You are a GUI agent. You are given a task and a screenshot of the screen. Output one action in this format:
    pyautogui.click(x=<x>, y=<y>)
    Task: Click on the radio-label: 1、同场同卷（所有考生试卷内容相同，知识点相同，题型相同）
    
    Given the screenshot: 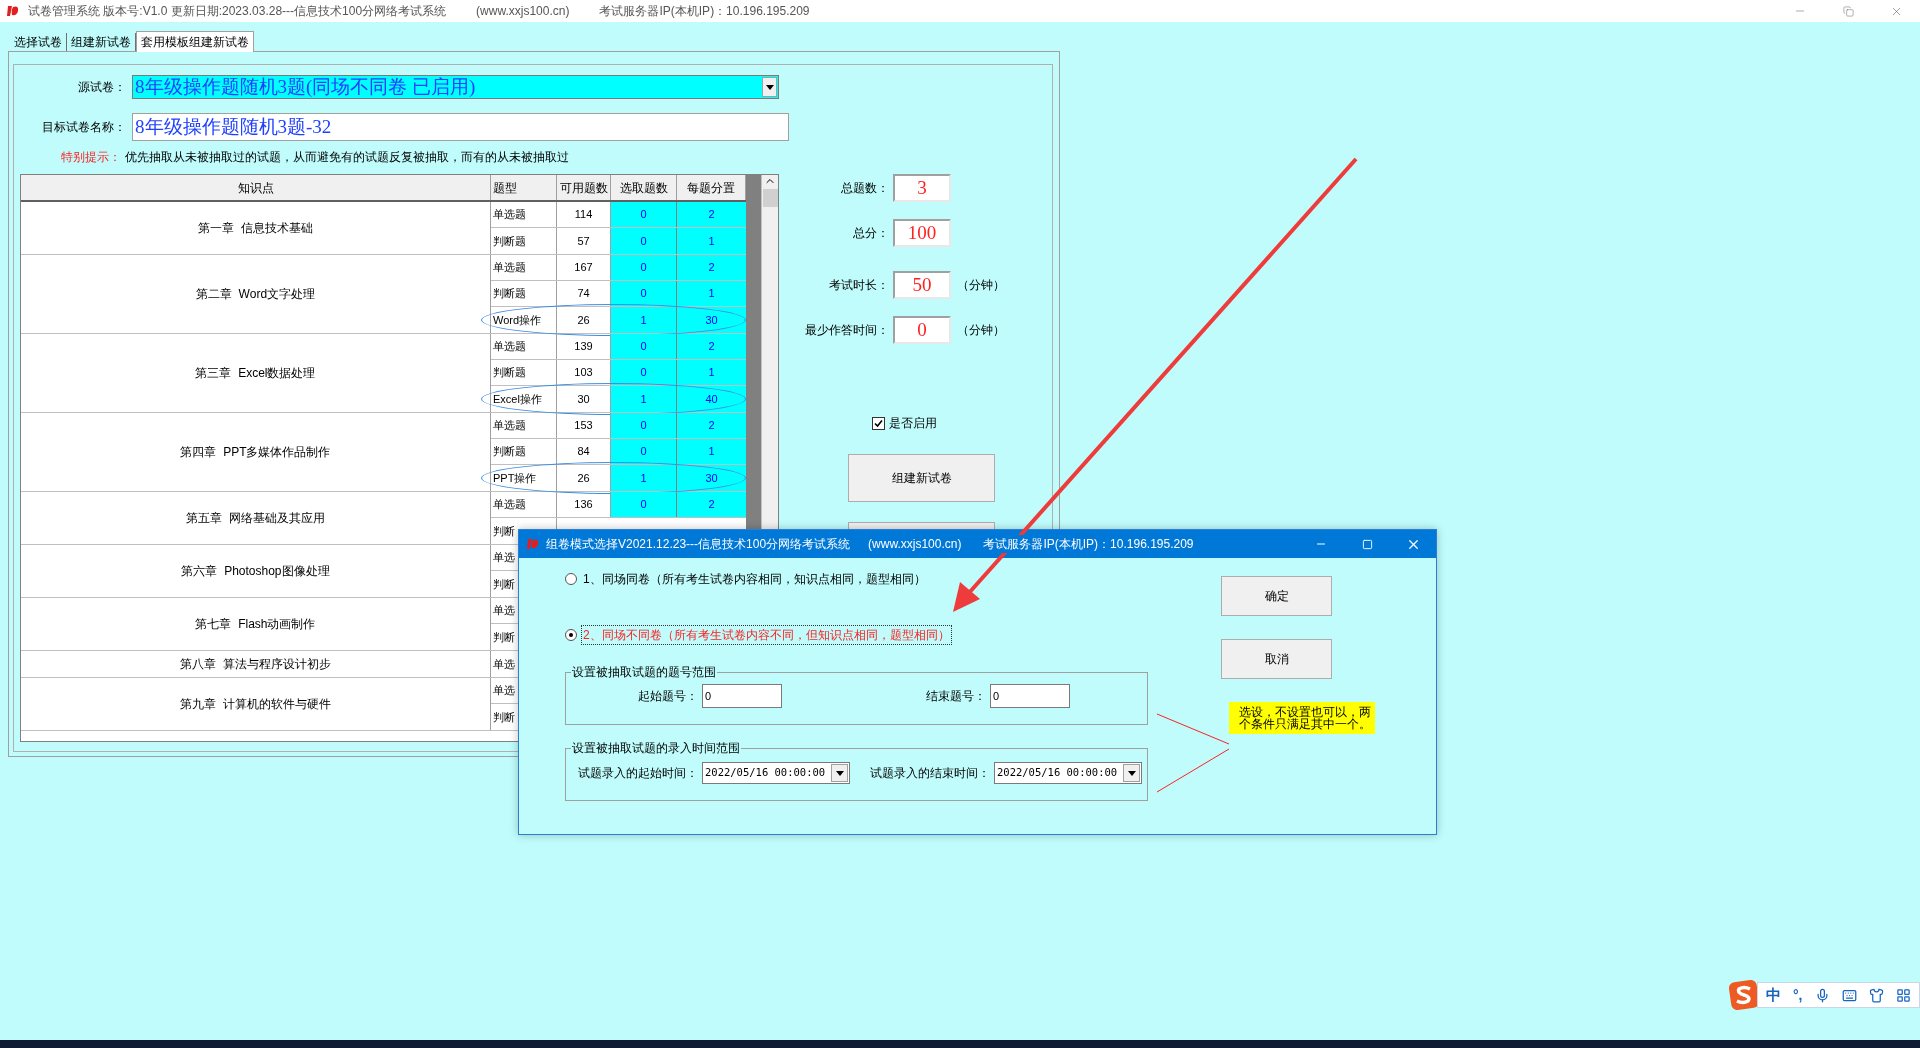 What is the action you would take?
    pyautogui.click(x=754, y=579)
    